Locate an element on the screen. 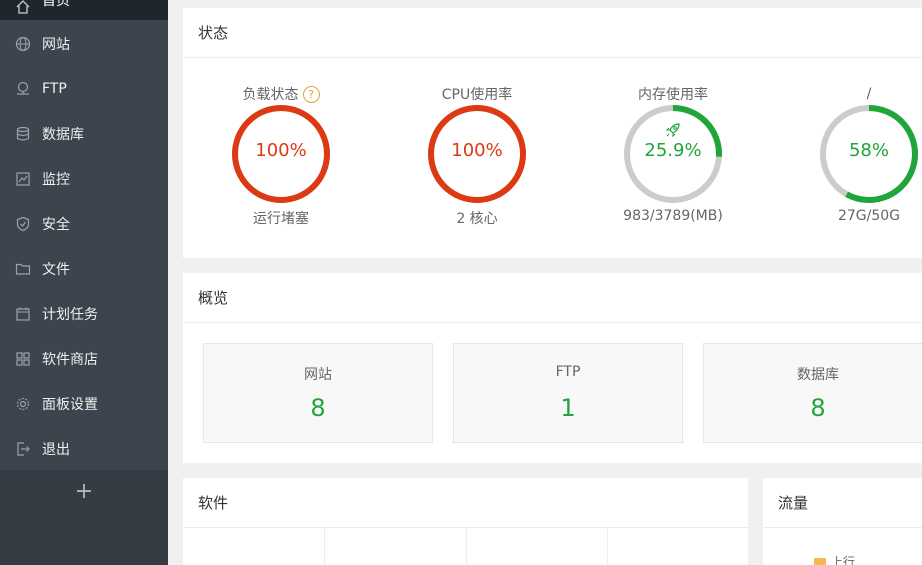  sidebar-item-monitor: 监控 is located at coordinates (84, 178).